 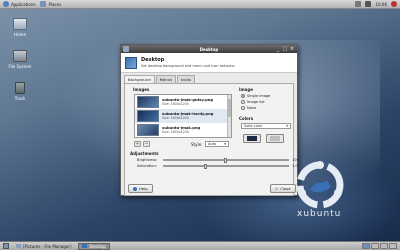 What do you see at coordinates (229, 116) in the screenshot?
I see `image-list-scrollbar` at bounding box center [229, 116].